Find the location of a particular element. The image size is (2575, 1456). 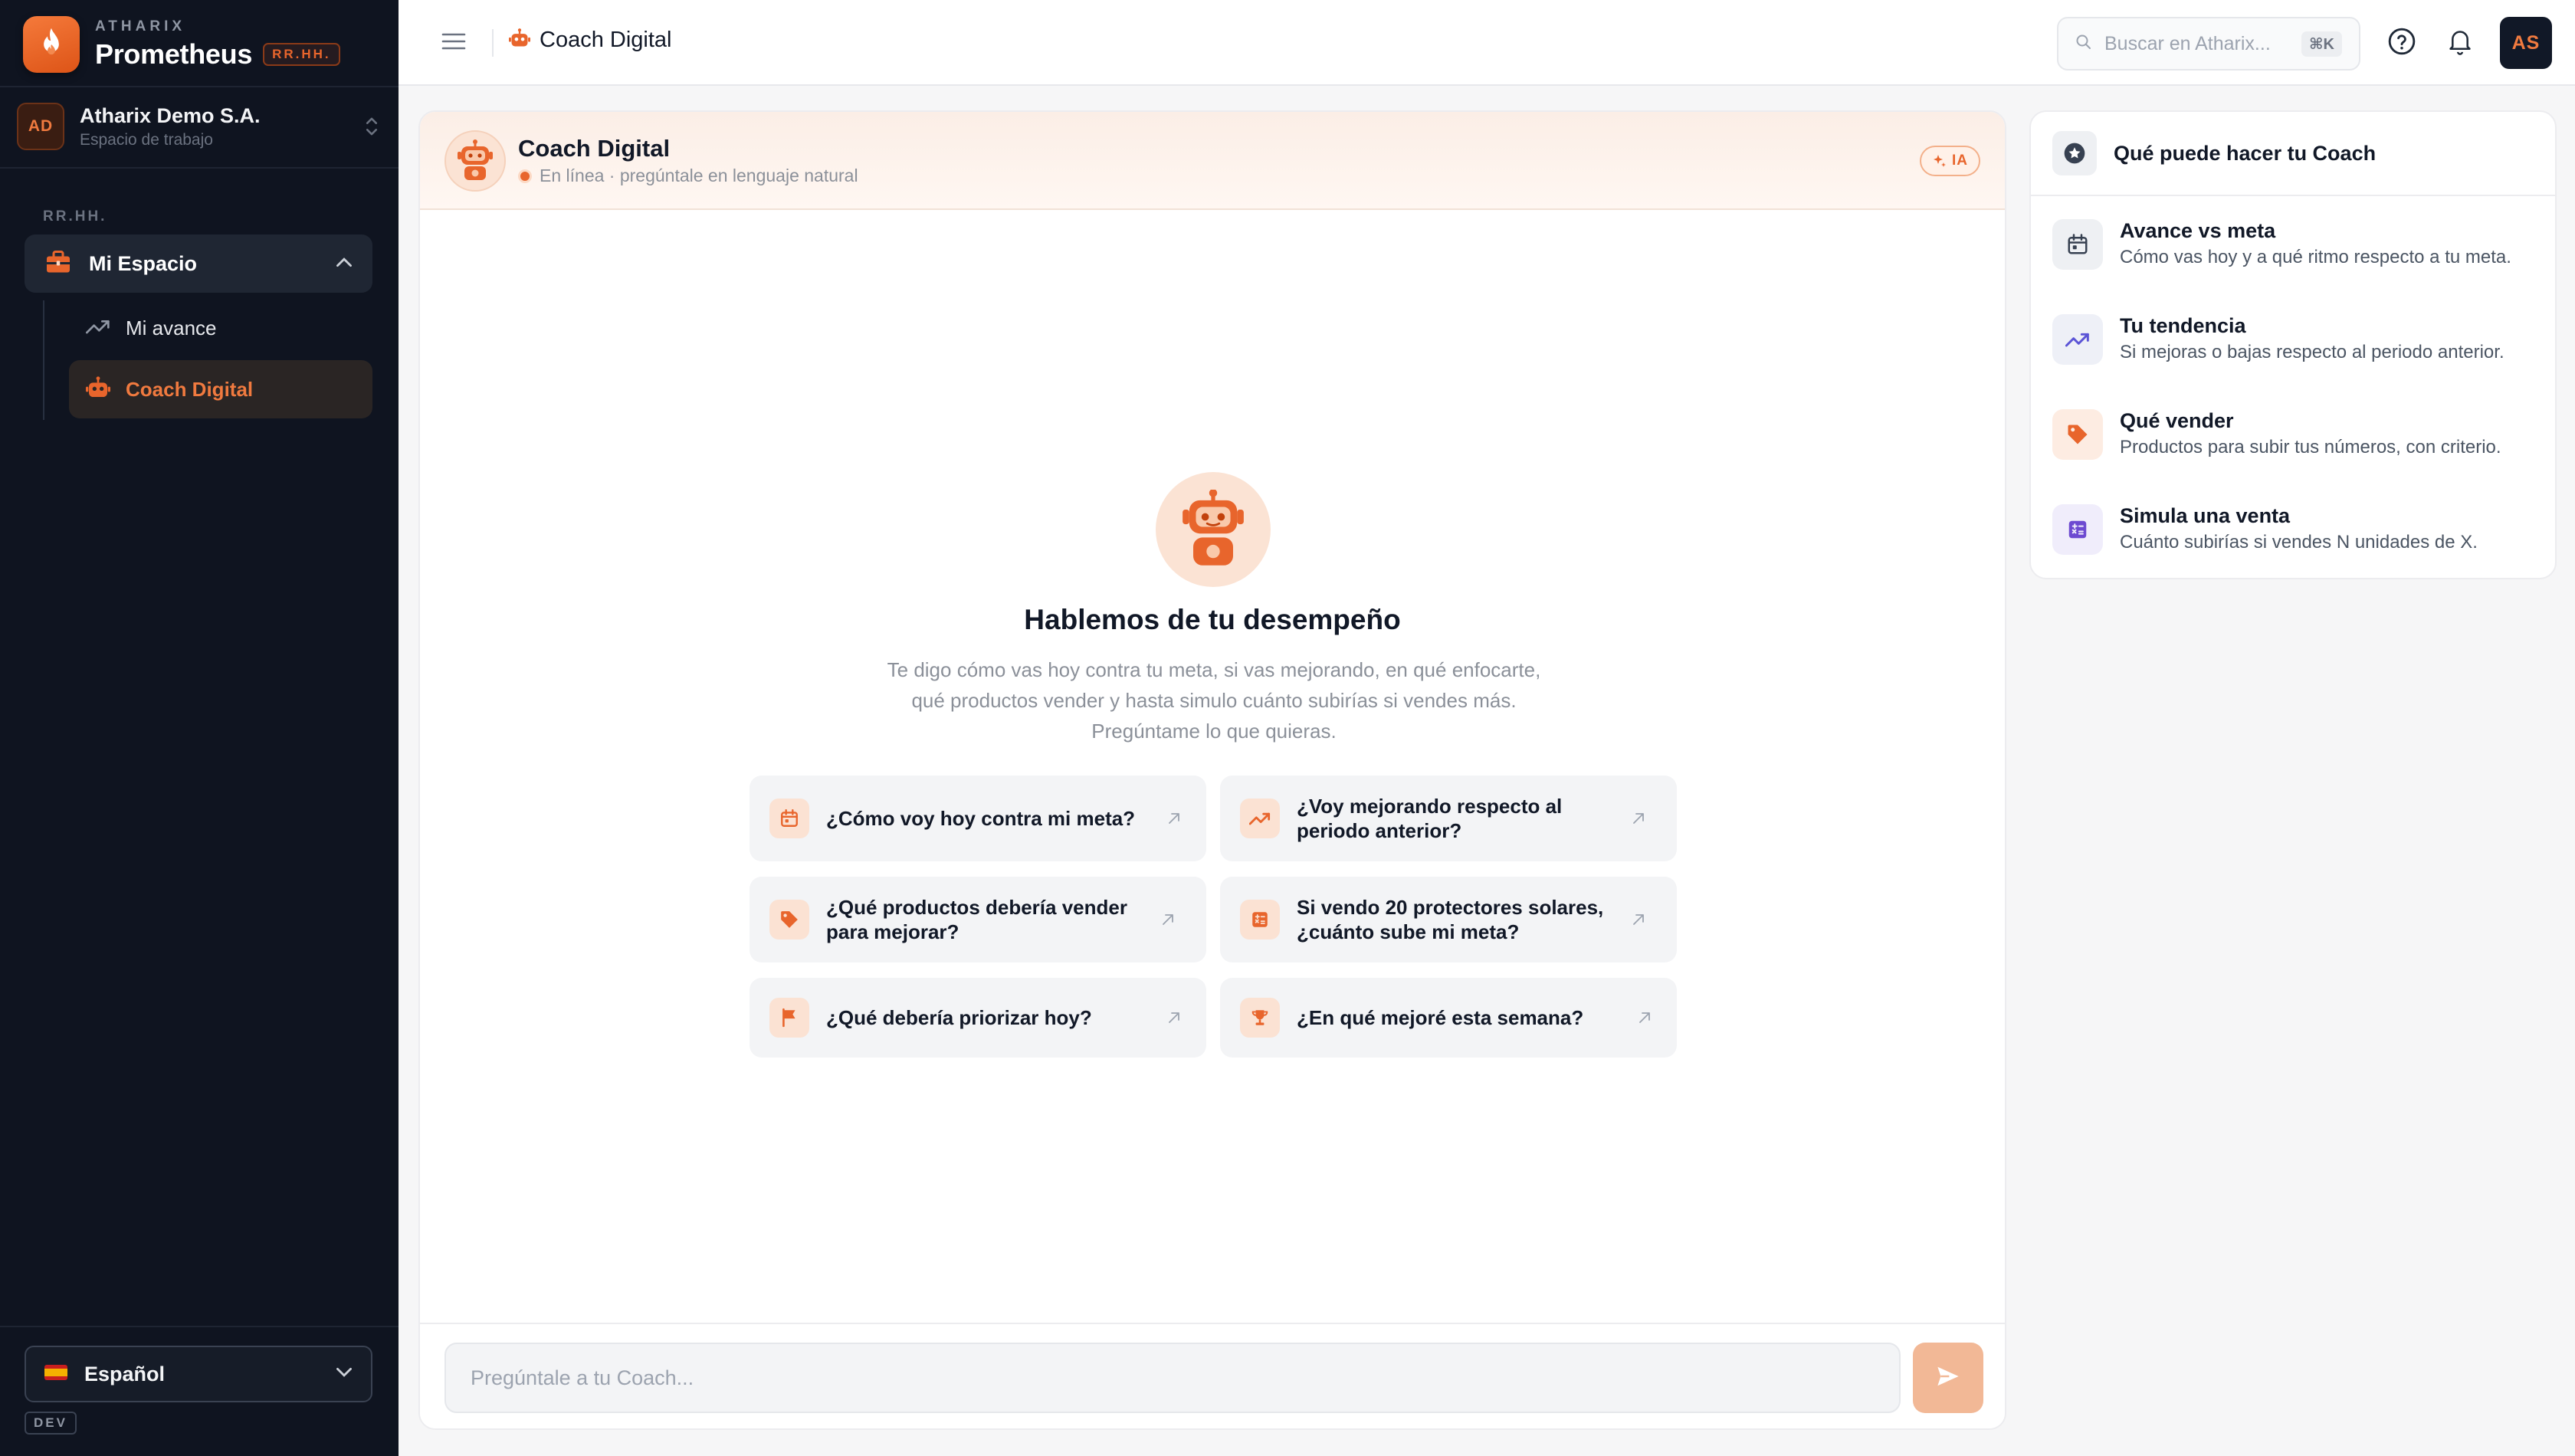

send-icon is located at coordinates (1948, 1378).